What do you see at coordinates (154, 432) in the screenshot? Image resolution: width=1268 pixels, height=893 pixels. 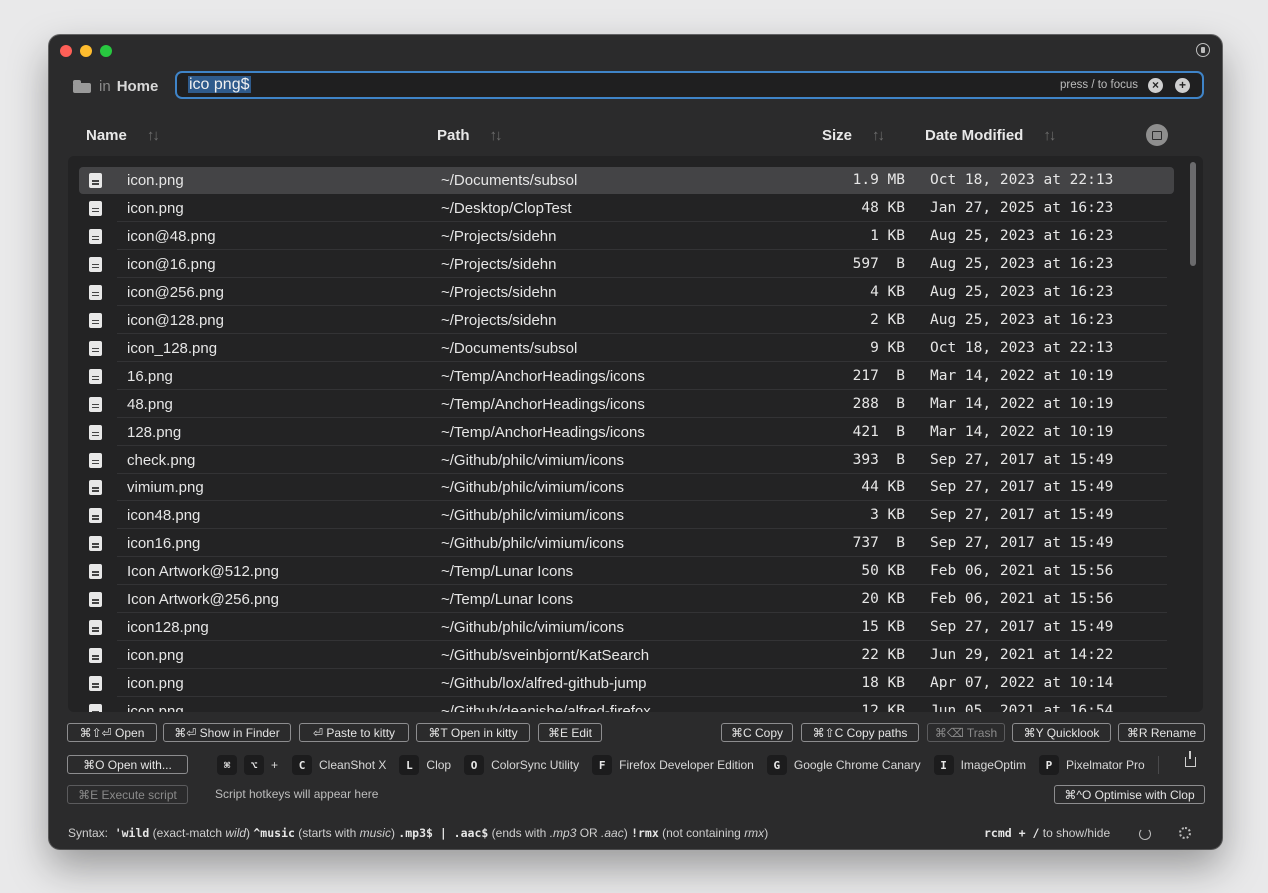 I see `file-name: 128.png` at bounding box center [154, 432].